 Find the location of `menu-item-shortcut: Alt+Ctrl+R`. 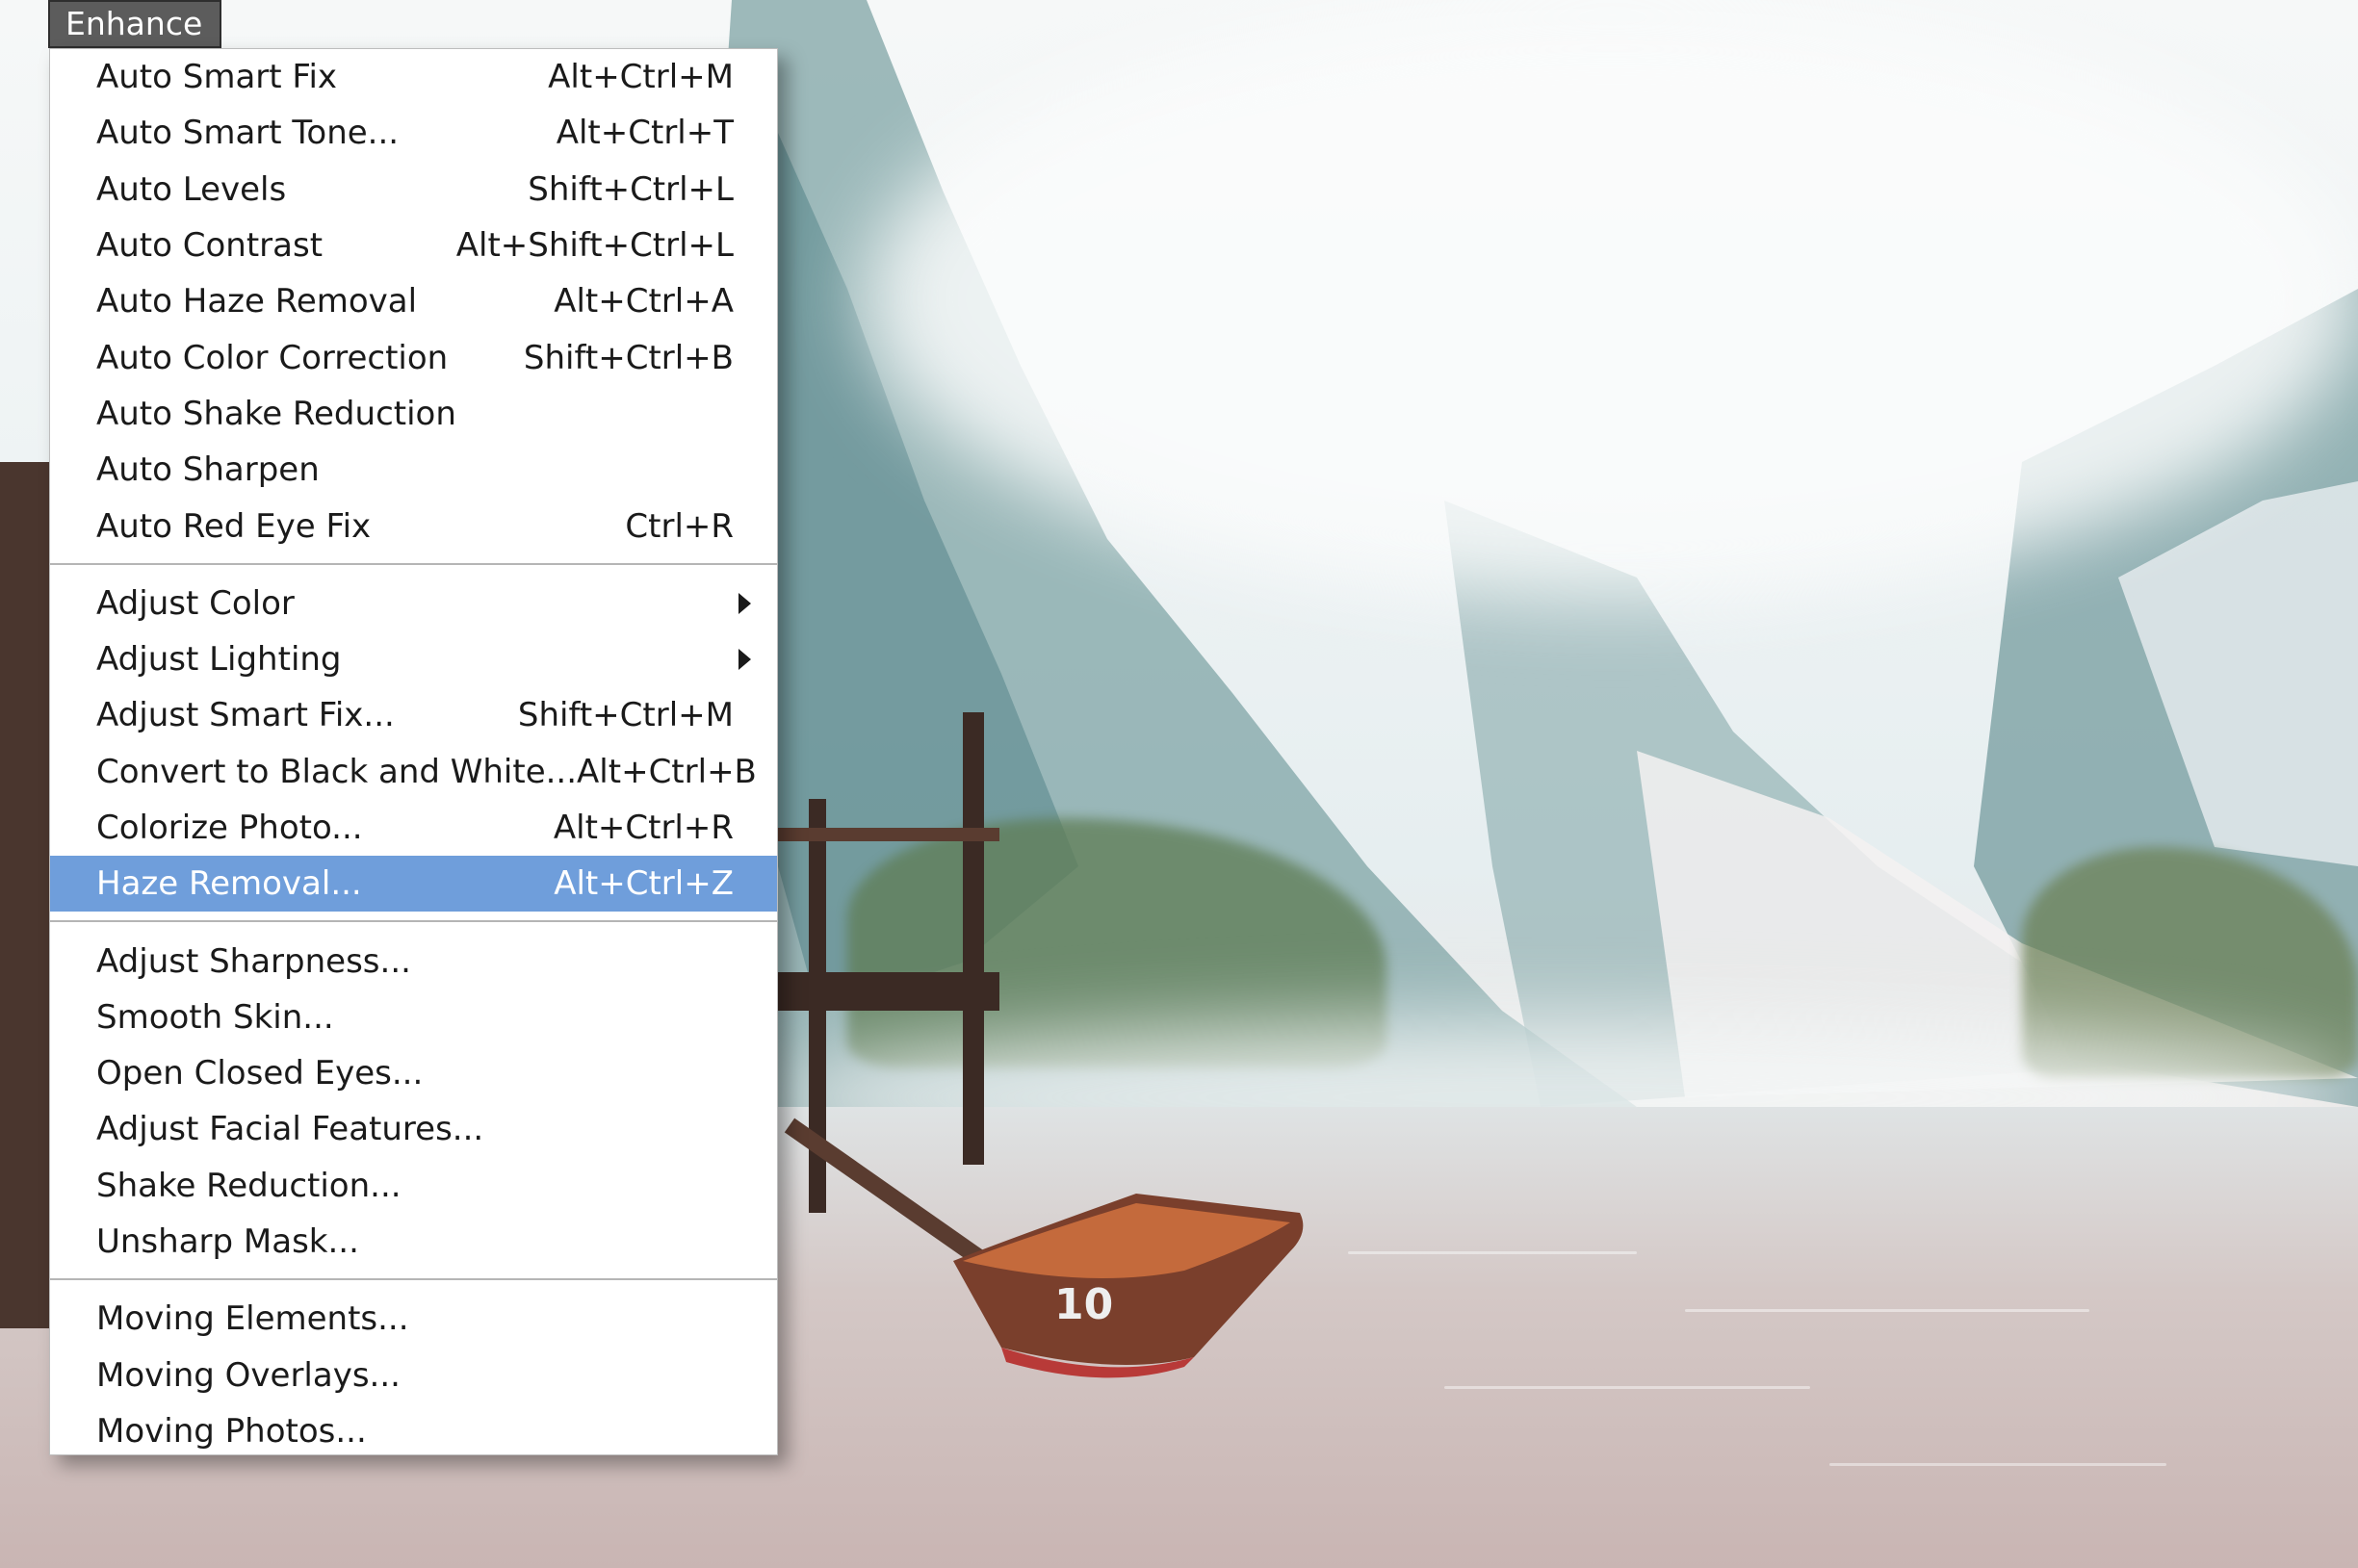

menu-item-shortcut: Alt+Ctrl+R is located at coordinates (644, 828).